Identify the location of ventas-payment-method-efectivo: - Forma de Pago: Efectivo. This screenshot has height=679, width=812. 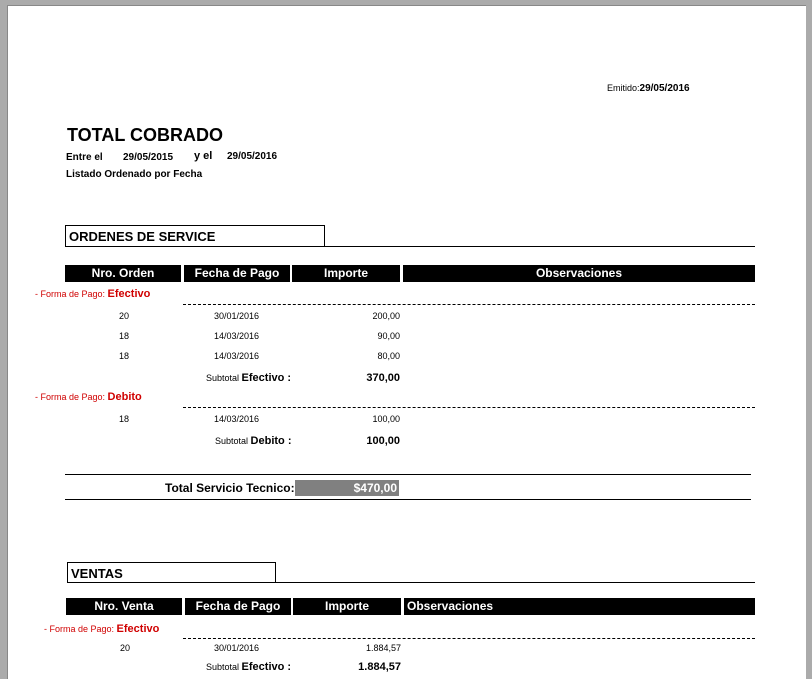
(101, 629).